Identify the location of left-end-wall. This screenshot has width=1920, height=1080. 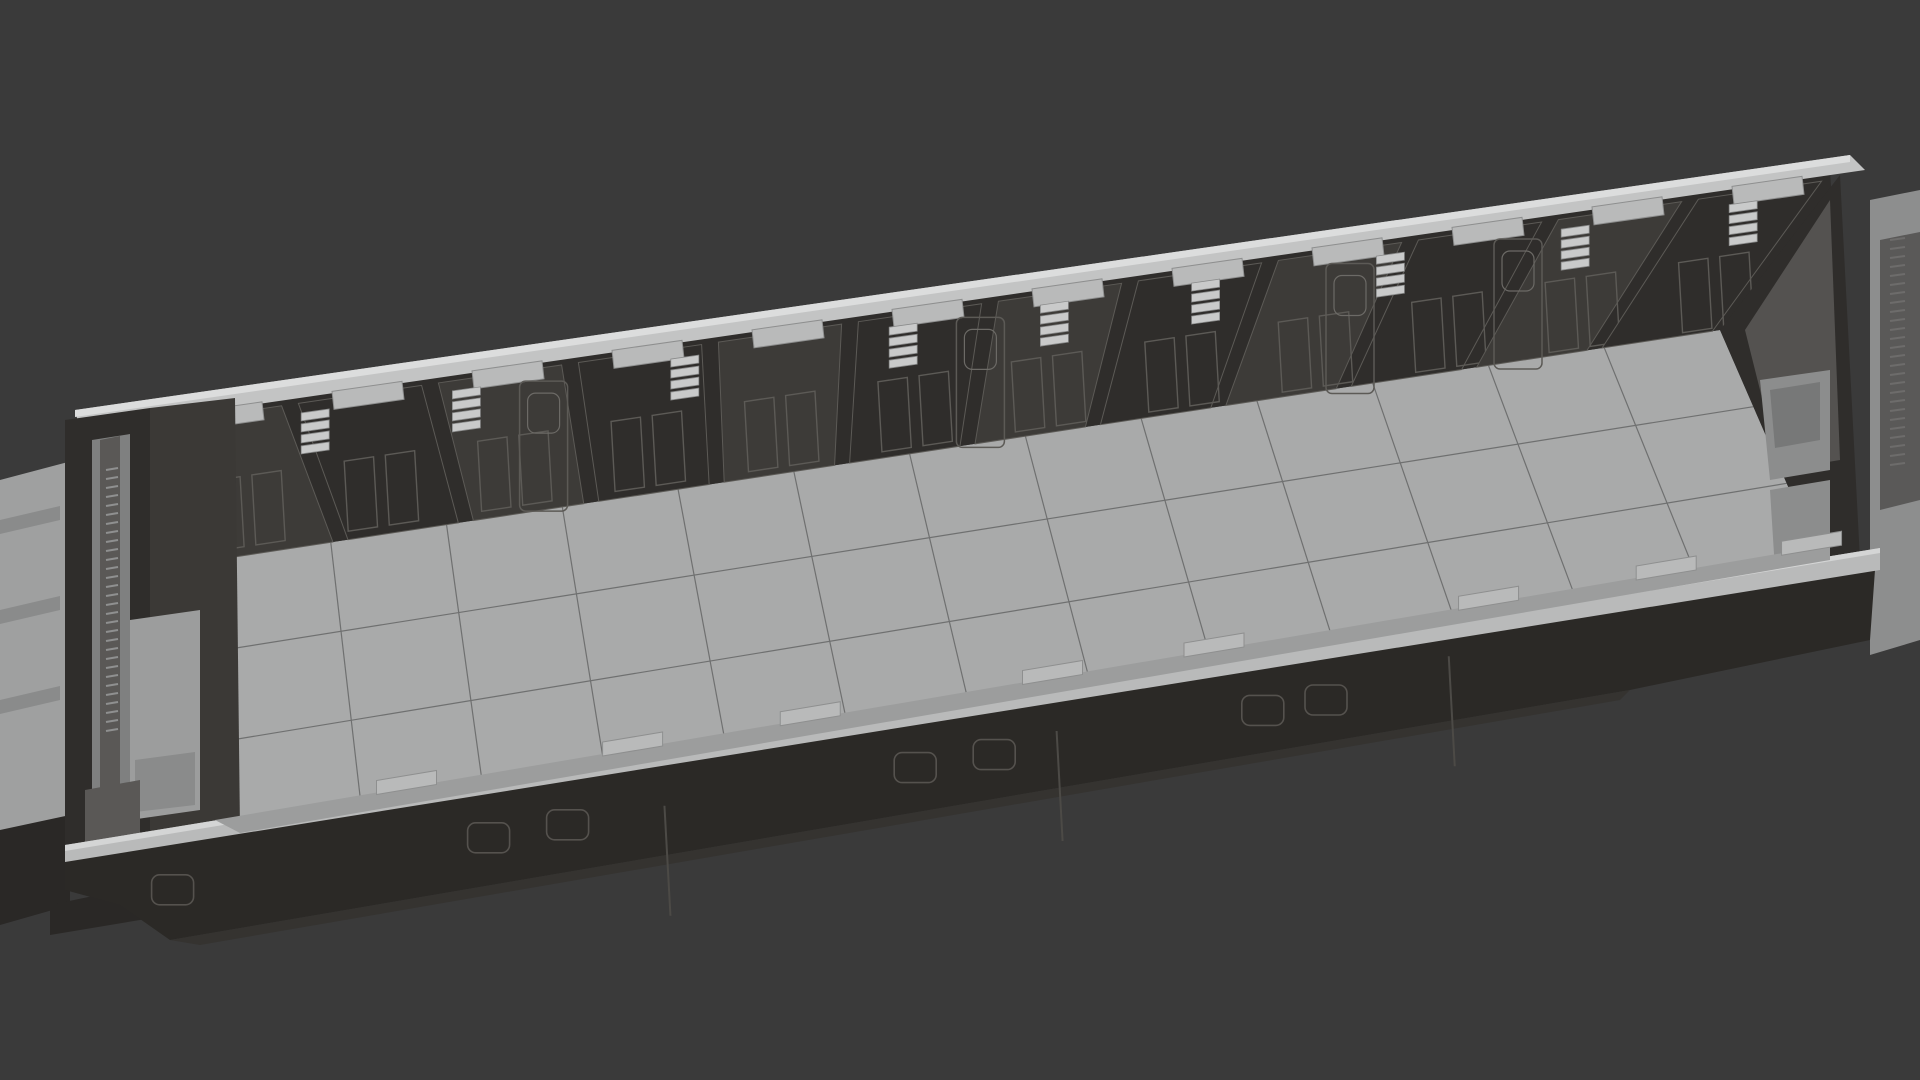
(152, 626).